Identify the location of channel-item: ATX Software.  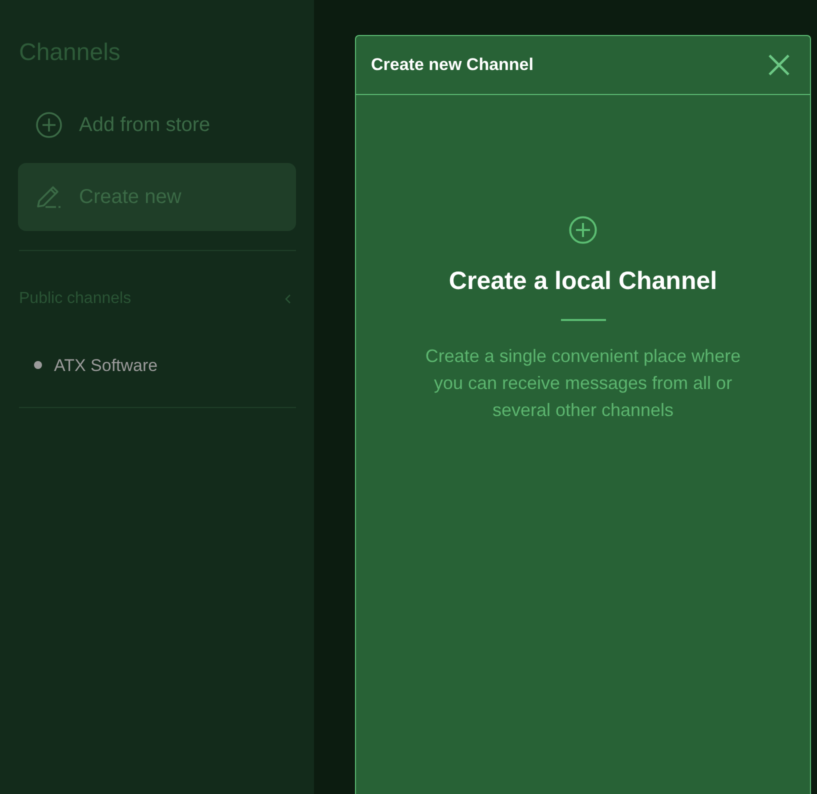
(106, 366).